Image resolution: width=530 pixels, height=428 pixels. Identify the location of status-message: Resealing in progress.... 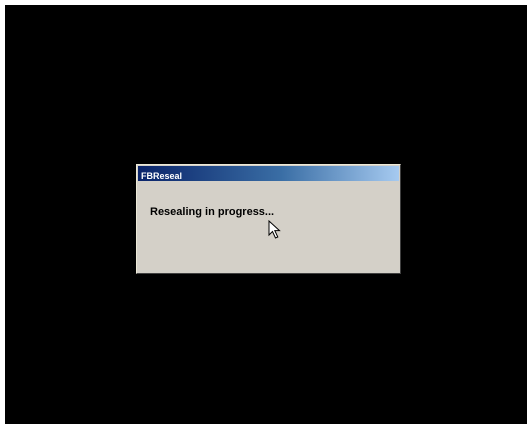
(212, 212).